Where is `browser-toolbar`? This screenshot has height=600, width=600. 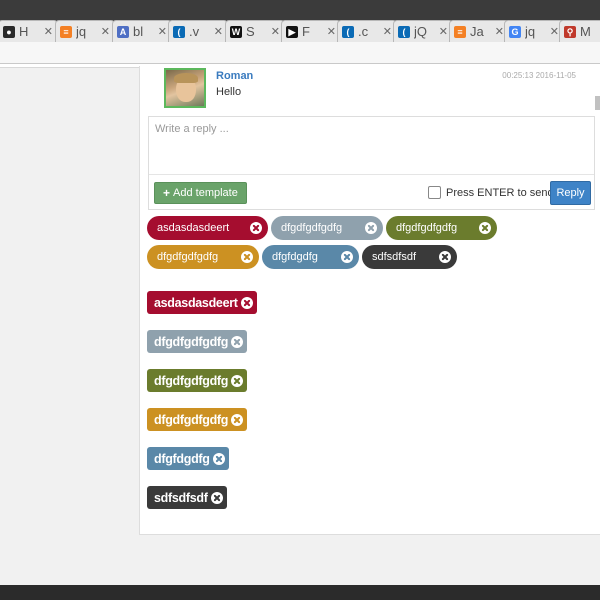 browser-toolbar is located at coordinates (300, 53).